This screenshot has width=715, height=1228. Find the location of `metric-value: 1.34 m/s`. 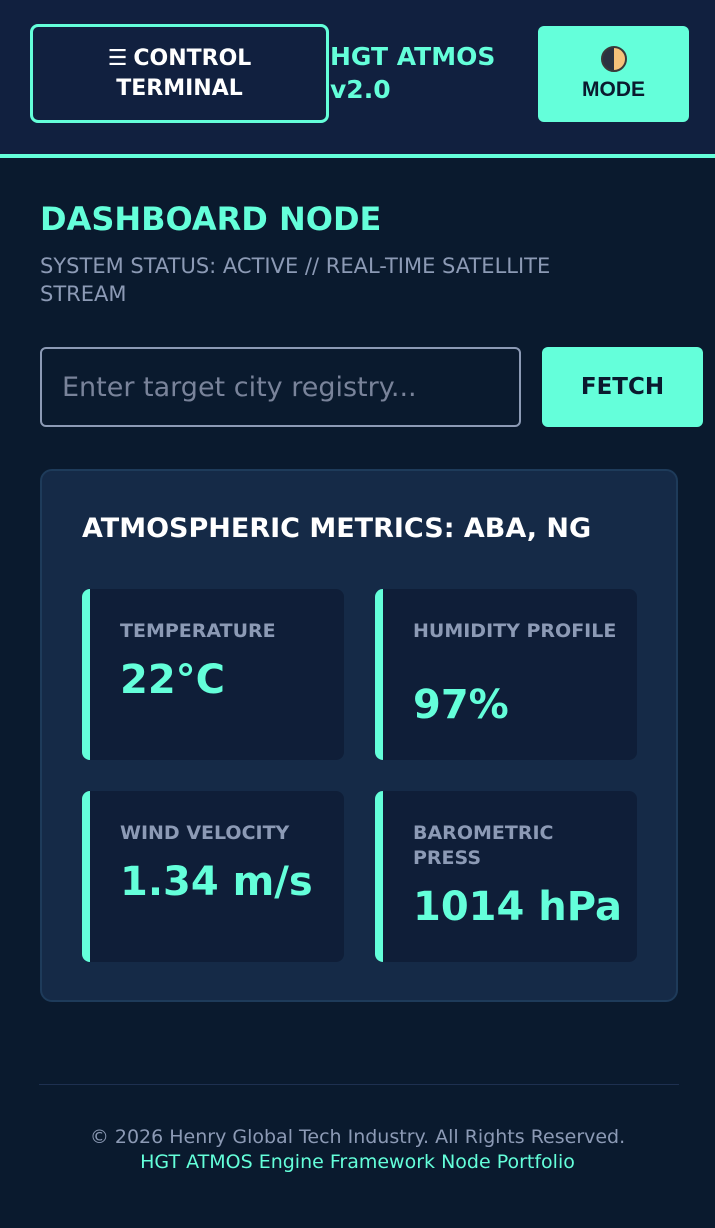

metric-value: 1.34 m/s is located at coordinates (216, 882).